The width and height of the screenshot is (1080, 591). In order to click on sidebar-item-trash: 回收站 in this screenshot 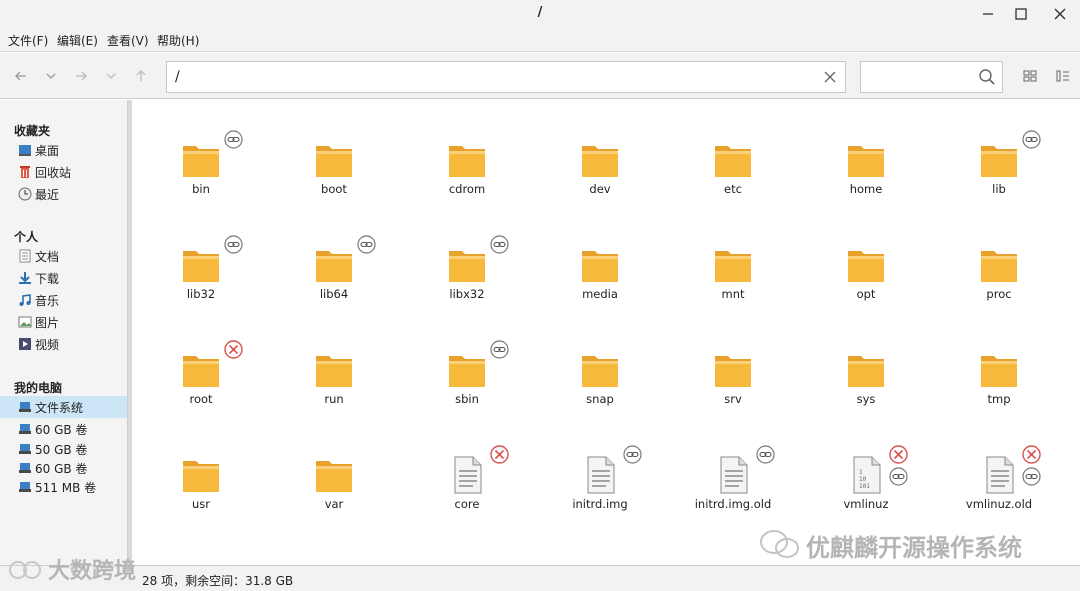, I will do `click(63, 172)`.